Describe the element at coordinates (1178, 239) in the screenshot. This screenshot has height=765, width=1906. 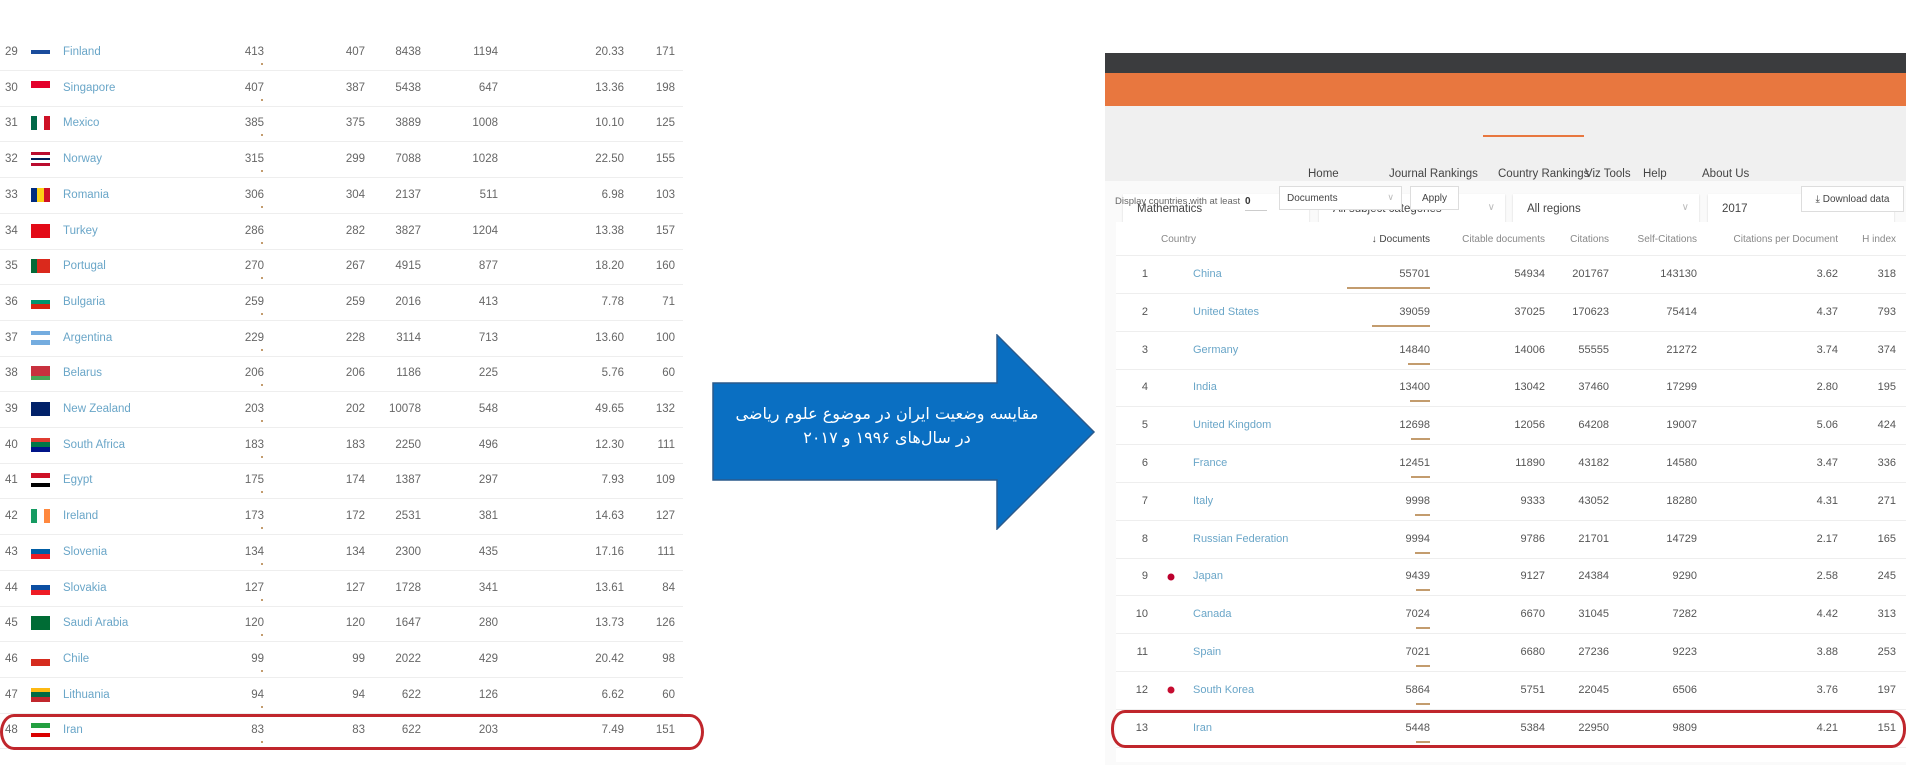
I see `header-country: Country` at that location.